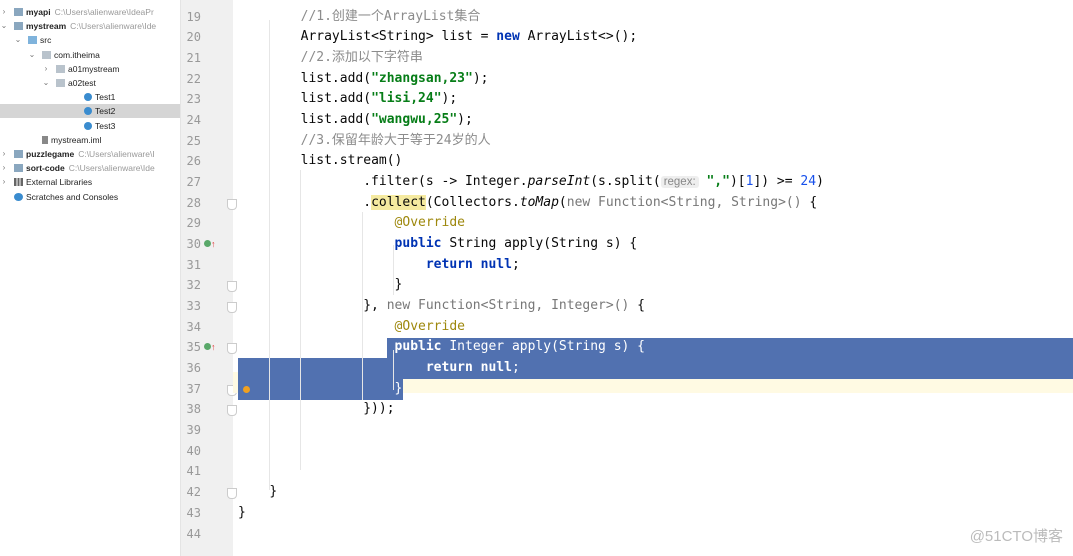 The image size is (1073, 556). Describe the element at coordinates (193, 119) in the screenshot. I see `line-number: 24` at that location.